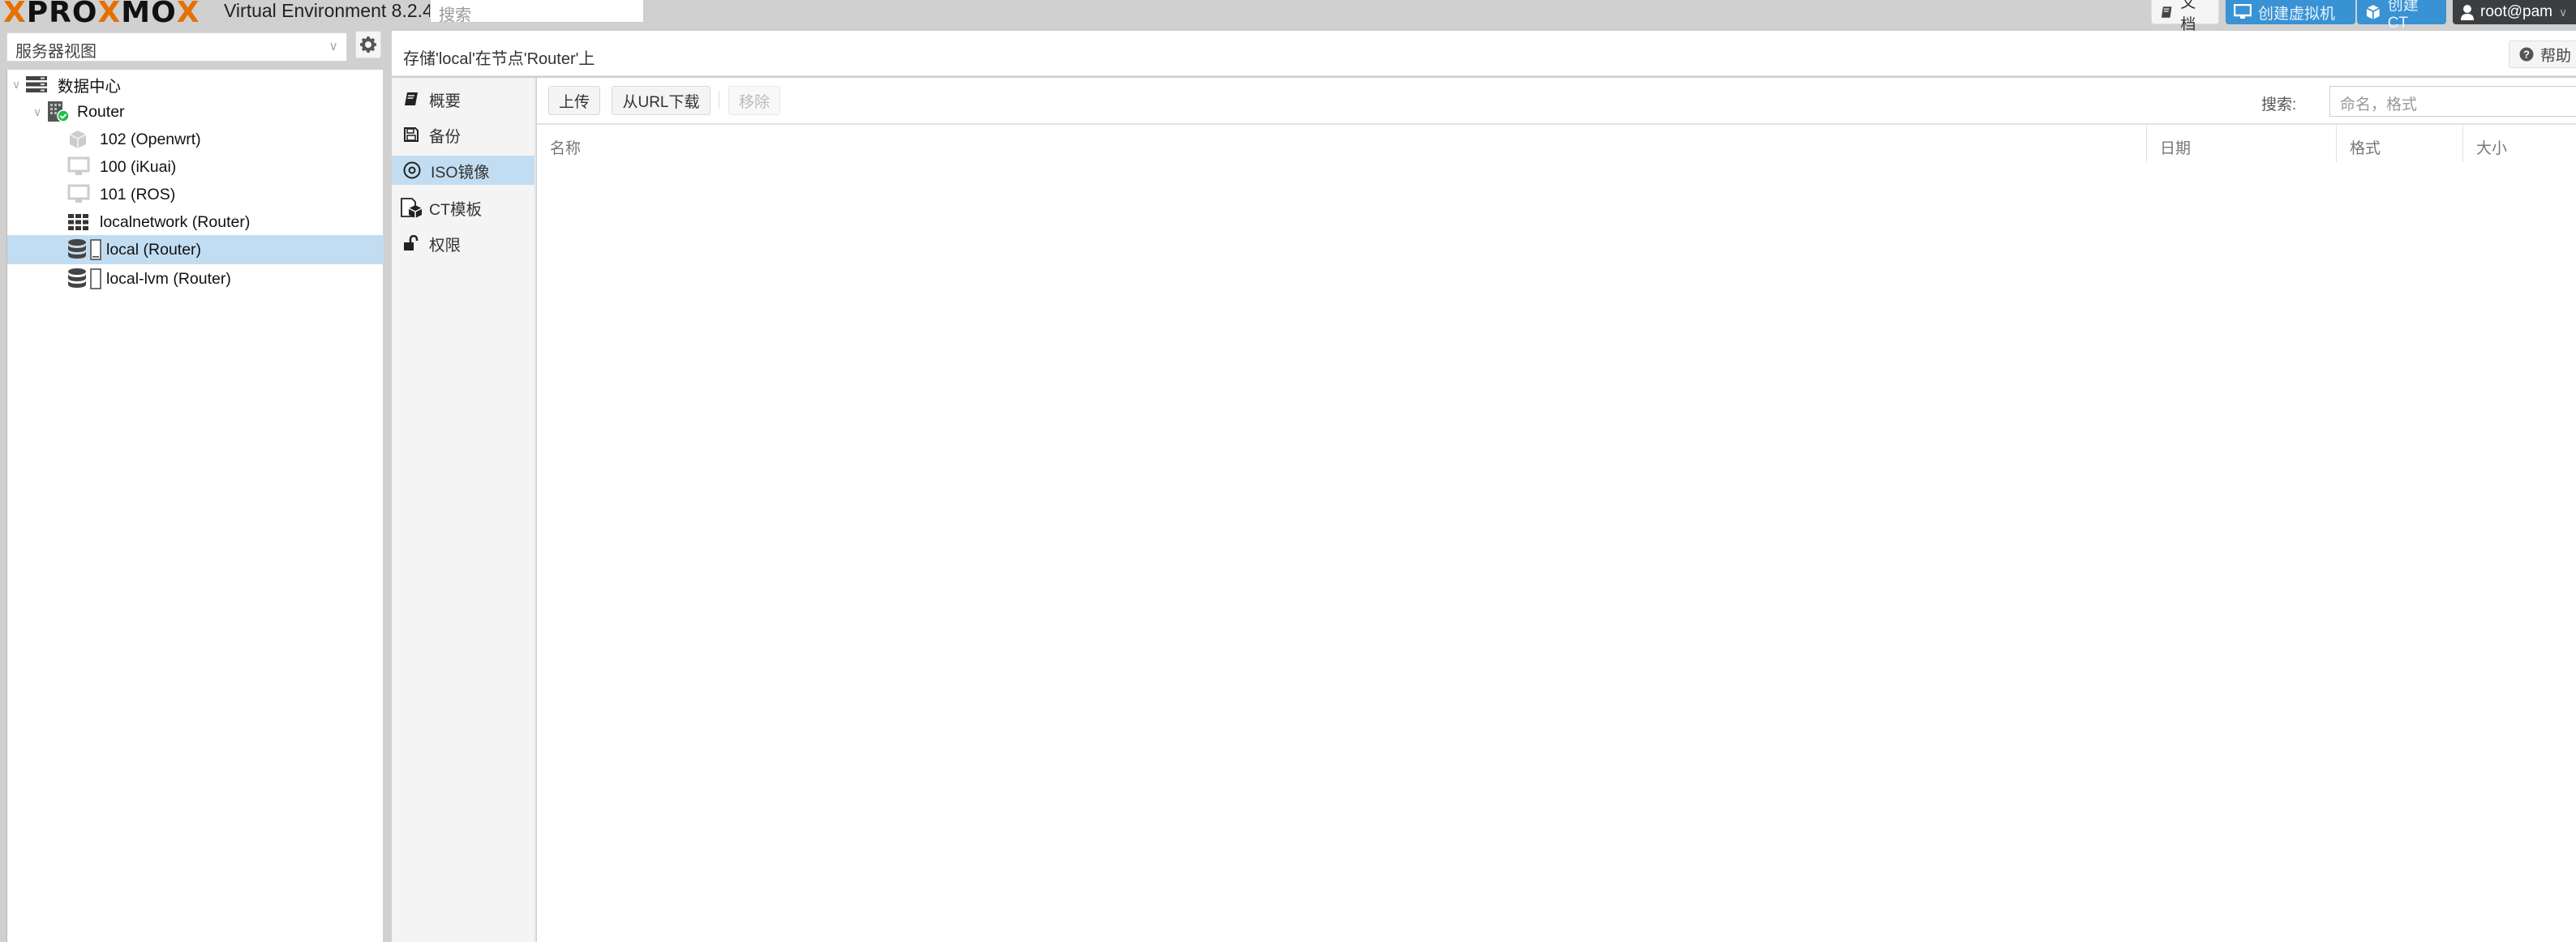  I want to click on tree-item-localnetwork: localnetwork (Router), so click(195, 222).